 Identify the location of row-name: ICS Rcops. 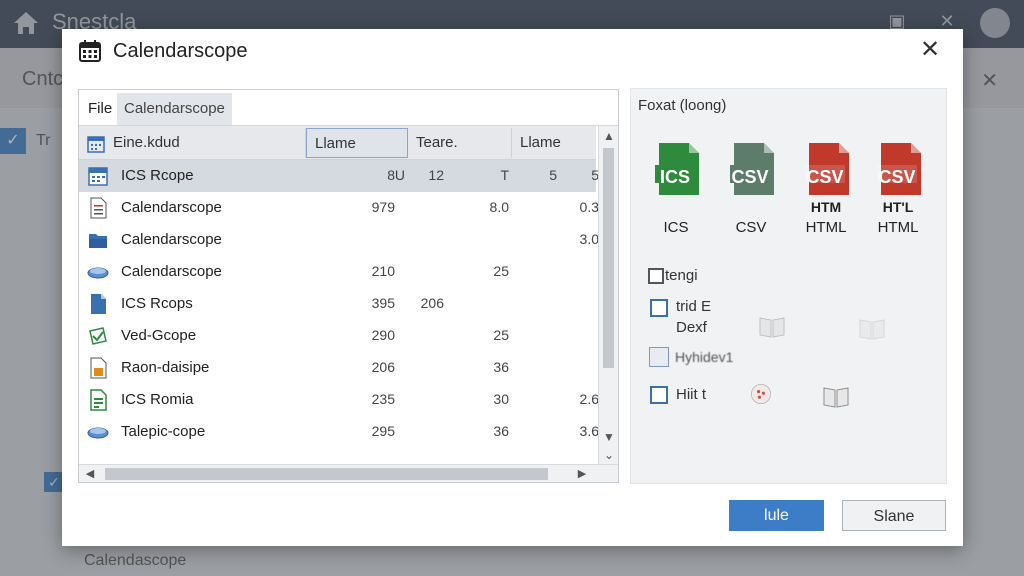
(157, 303).